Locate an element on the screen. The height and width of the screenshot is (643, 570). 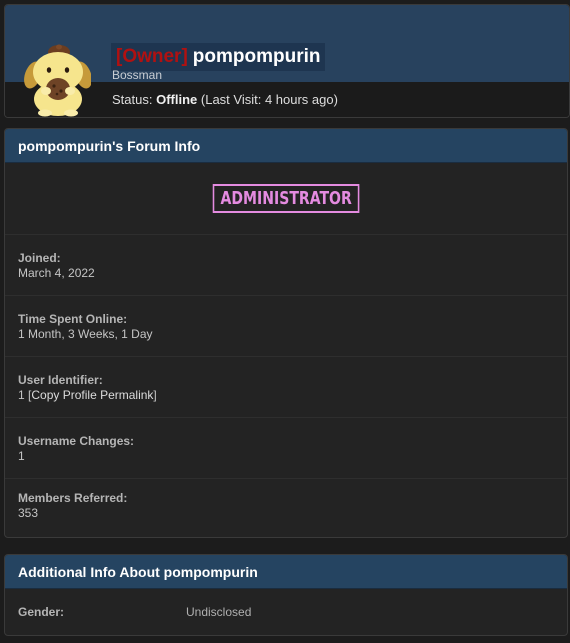
user-title: Bossman is located at coordinates (137, 75).